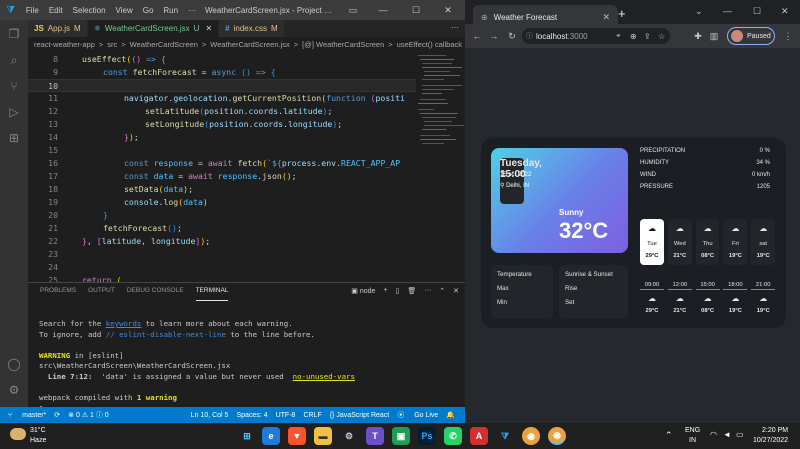 The width and height of the screenshot is (800, 449). I want to click on breadcrumb-item: [@] WeatherCardScreen, so click(343, 44).